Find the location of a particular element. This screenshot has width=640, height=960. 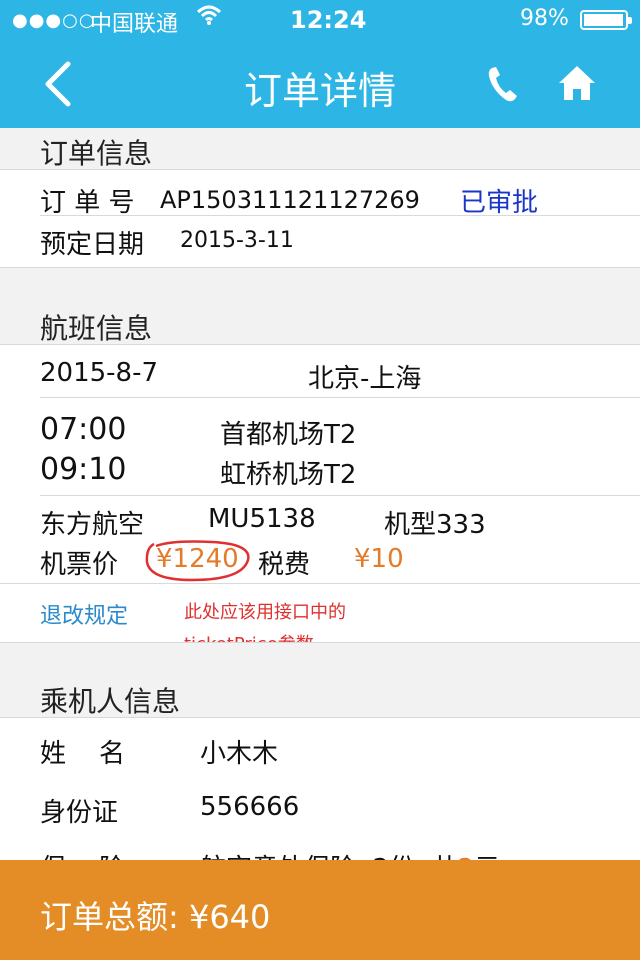

wifi-icon is located at coordinates (209, 18).